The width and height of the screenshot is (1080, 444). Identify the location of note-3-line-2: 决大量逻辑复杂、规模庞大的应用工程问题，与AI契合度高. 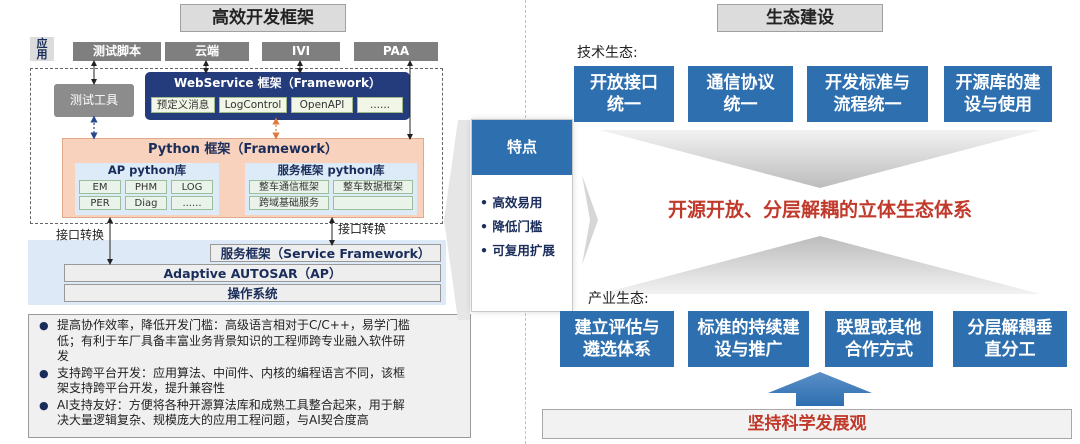
(213, 420).